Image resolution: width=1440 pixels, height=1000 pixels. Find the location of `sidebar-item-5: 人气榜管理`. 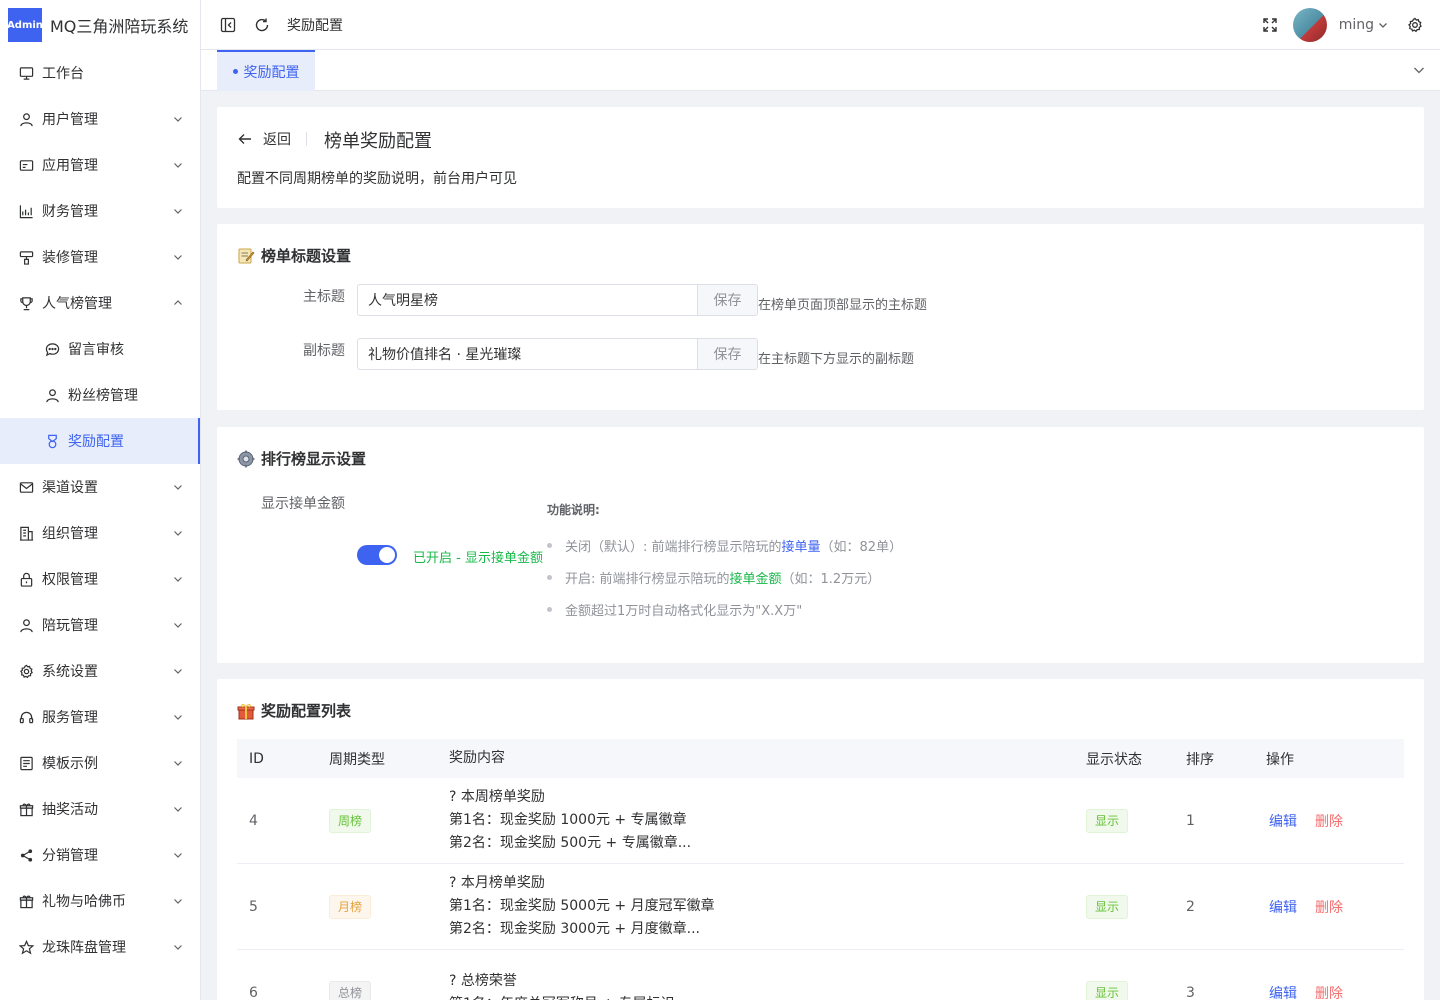

sidebar-item-5: 人气榜管理 is located at coordinates (100, 303).